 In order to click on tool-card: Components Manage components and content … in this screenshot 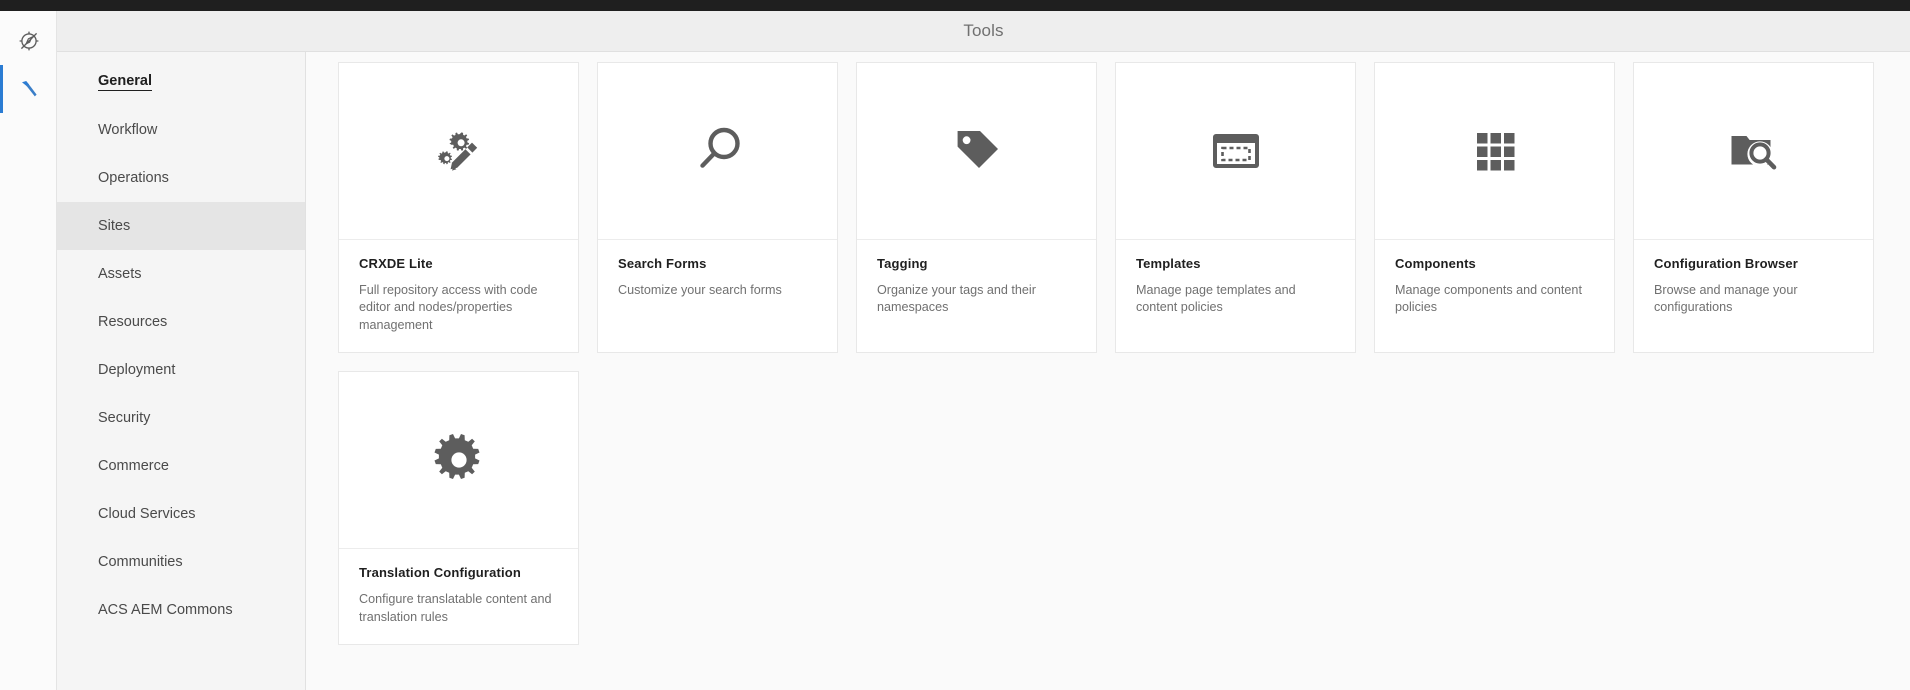, I will do `click(1494, 208)`.